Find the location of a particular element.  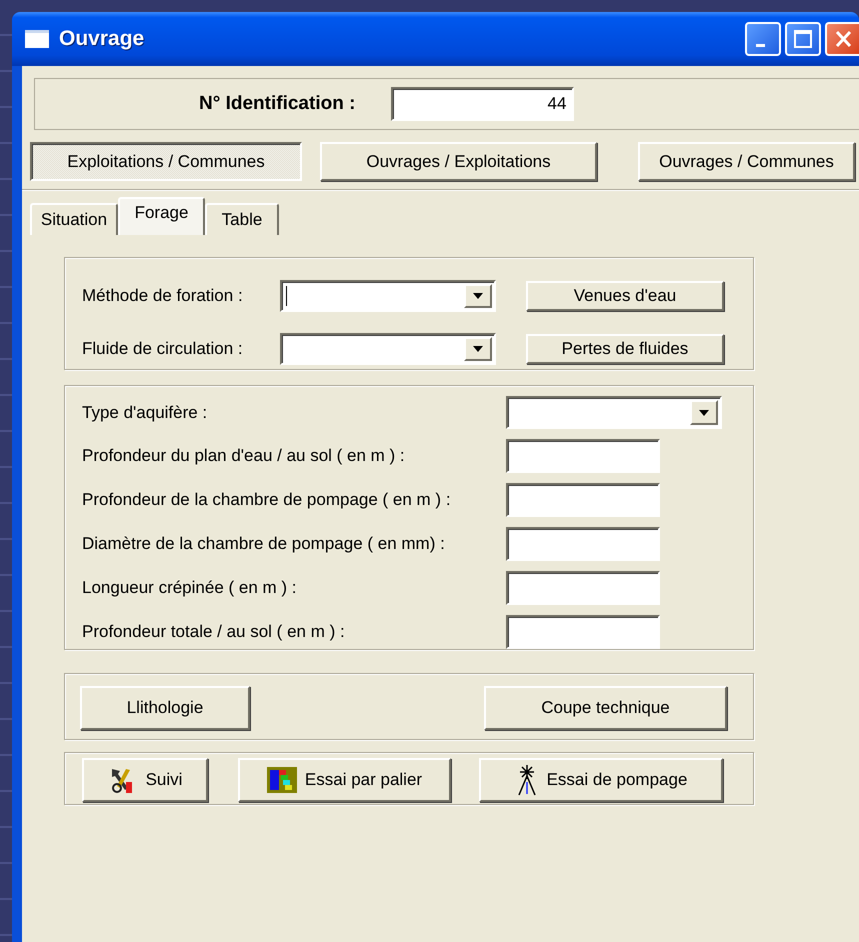

minimize-button is located at coordinates (763, 39).